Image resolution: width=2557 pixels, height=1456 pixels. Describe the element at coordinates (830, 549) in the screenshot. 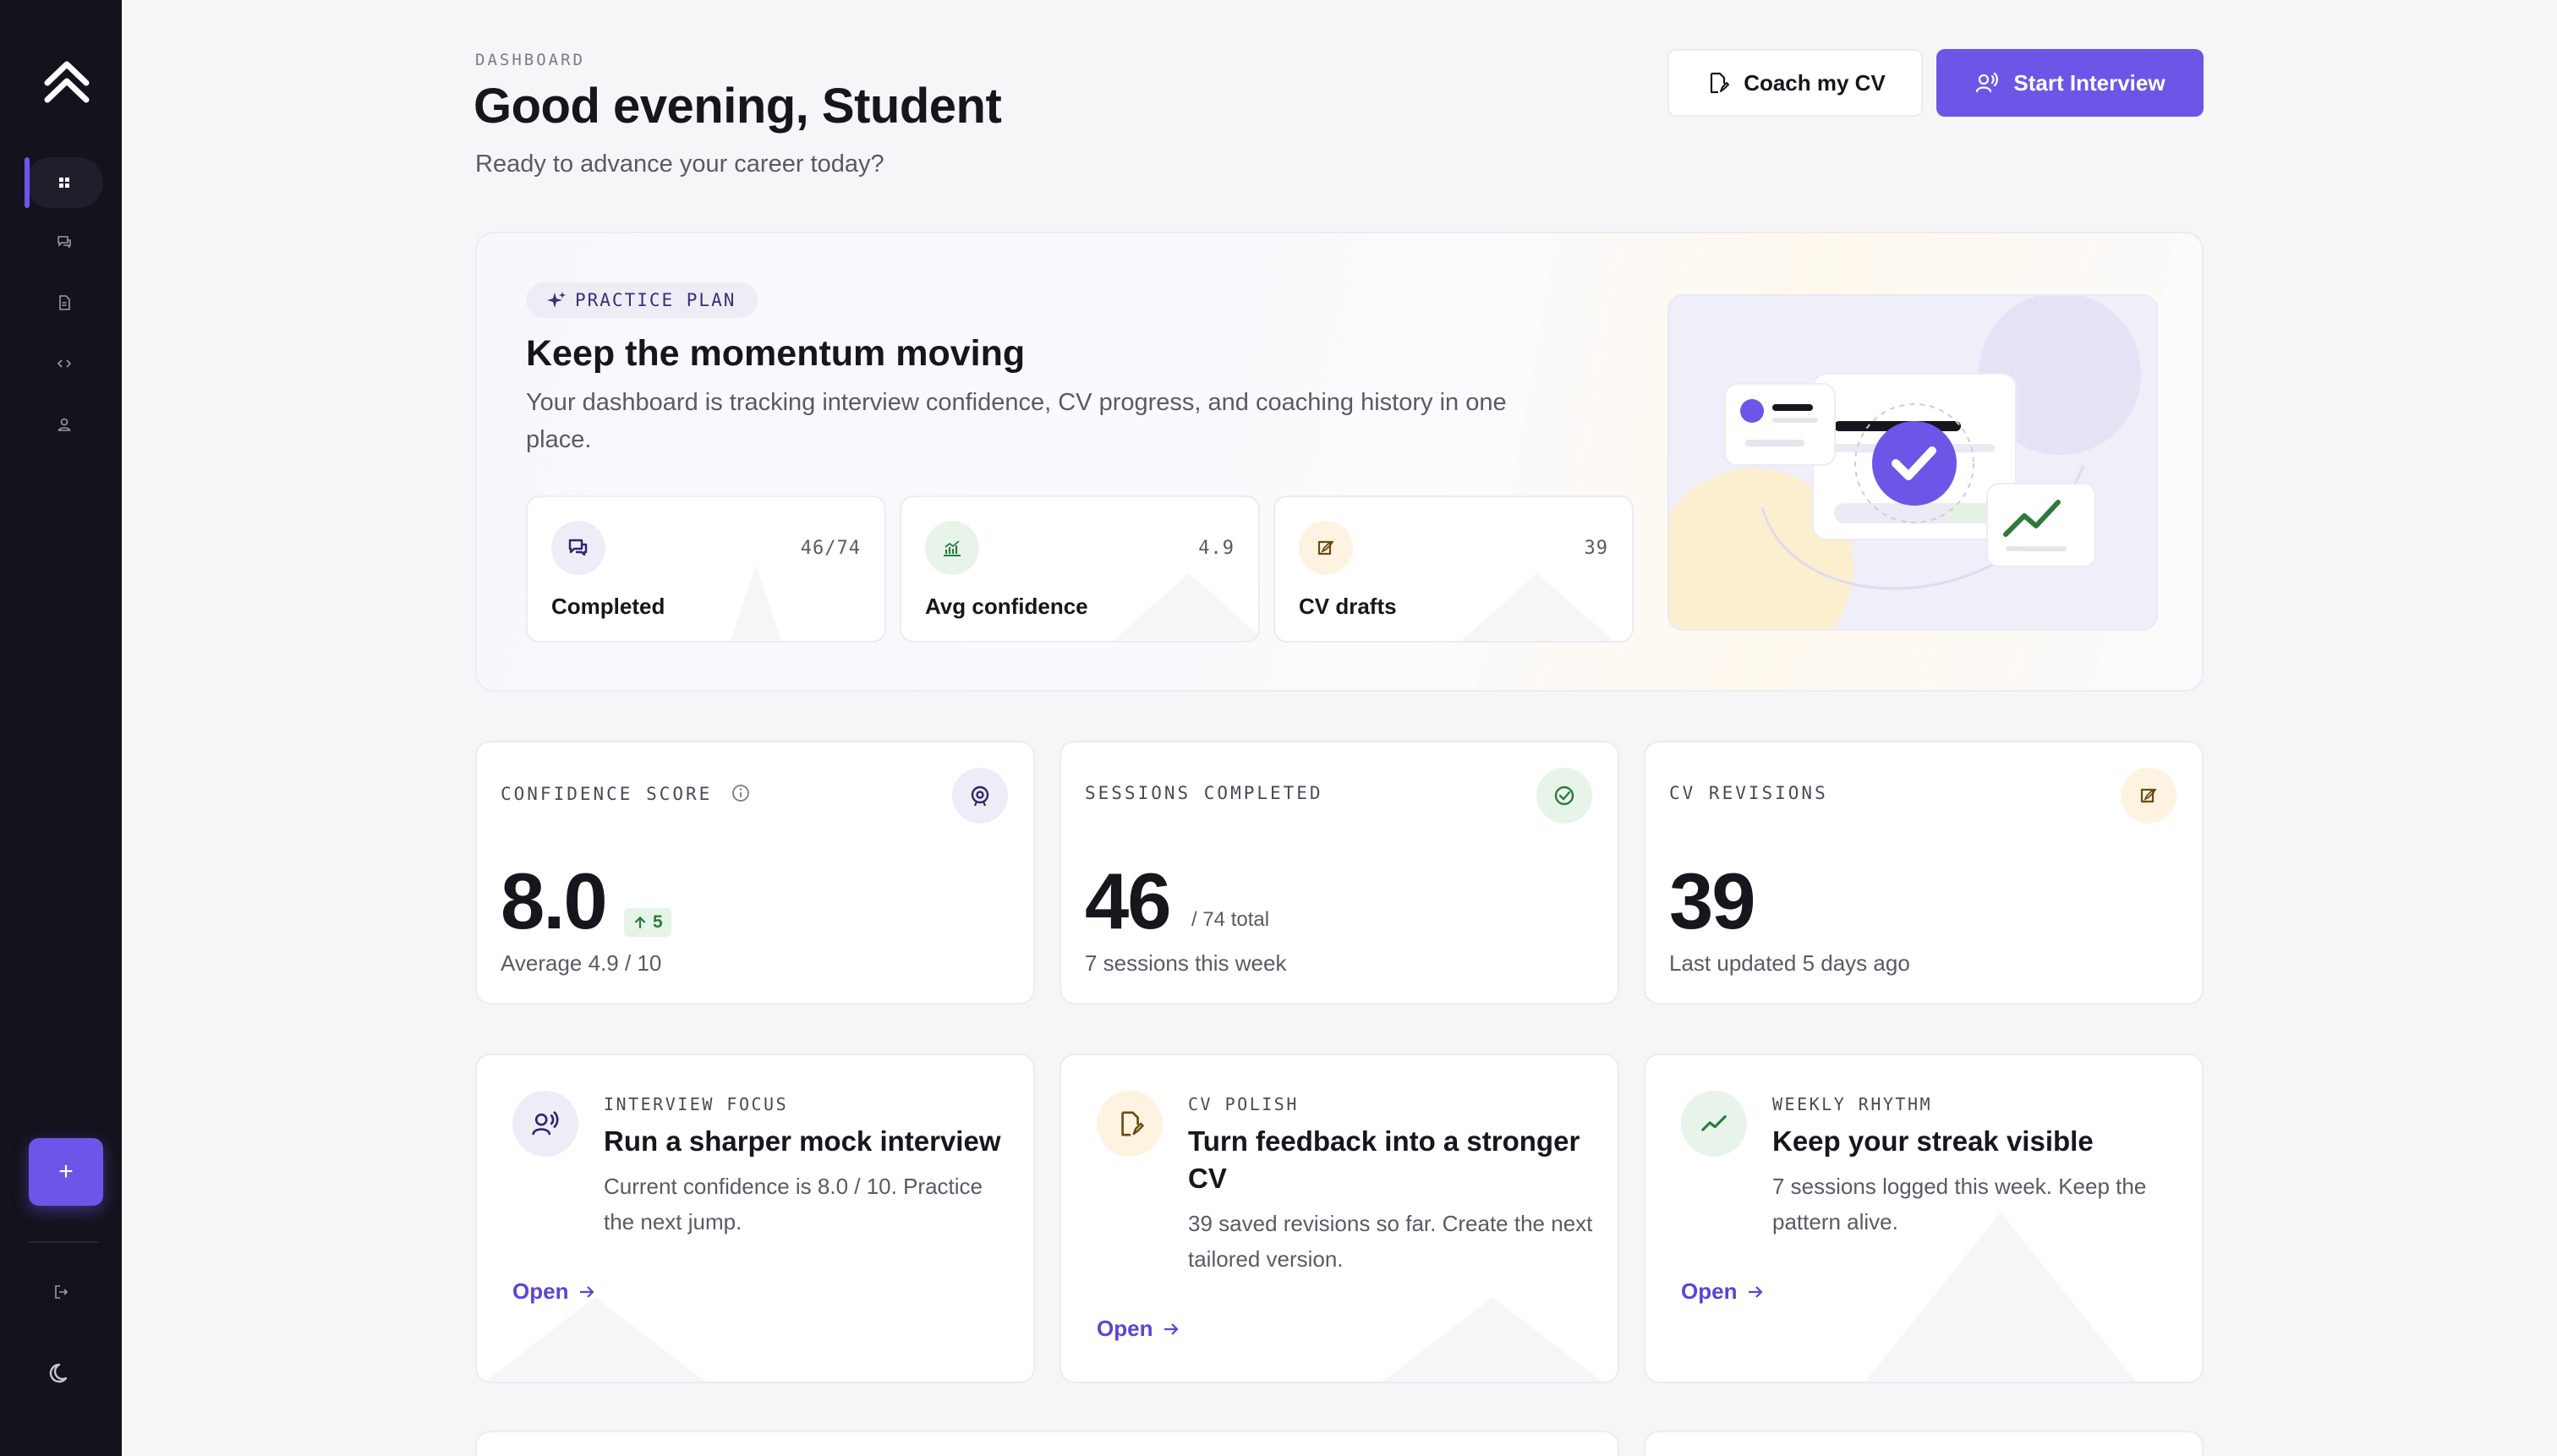

I see `mini-stat-value: 46/74` at that location.